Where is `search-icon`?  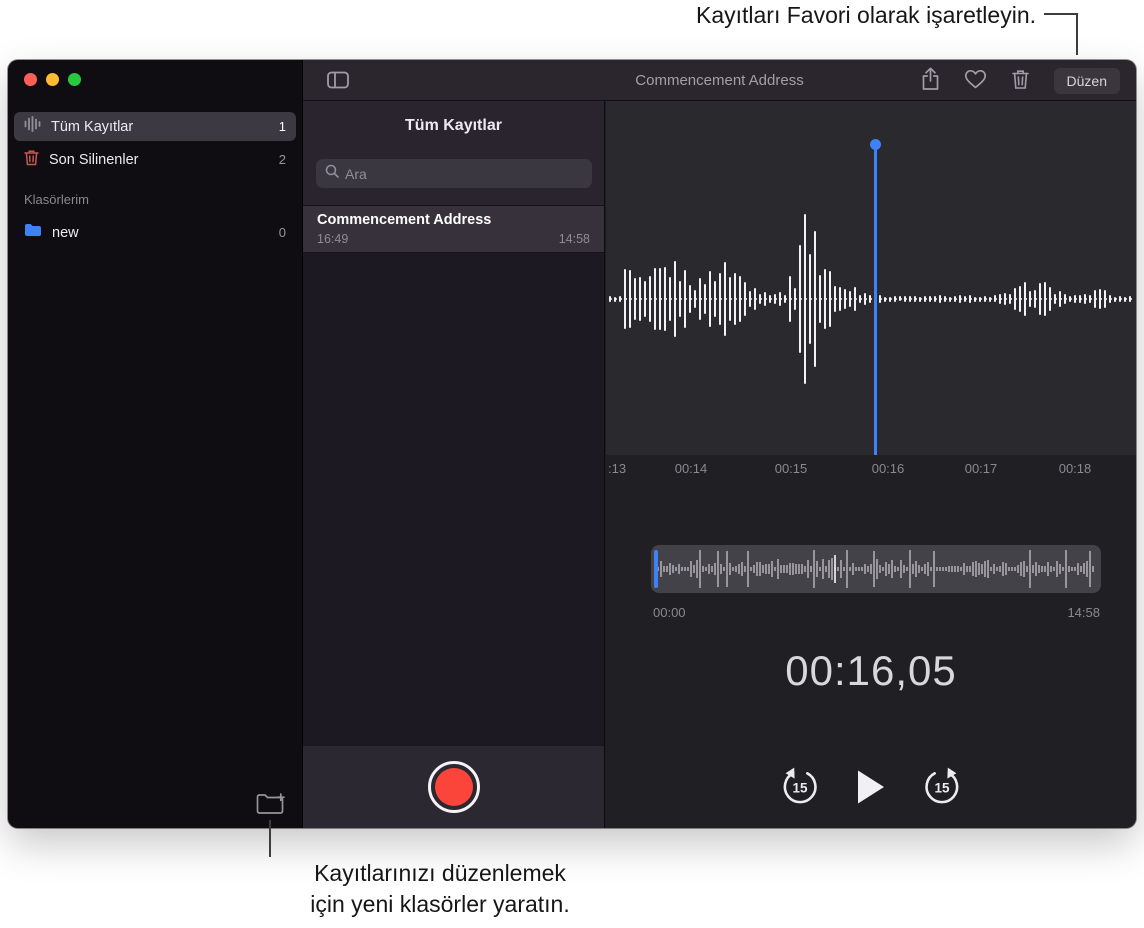 search-icon is located at coordinates (332, 173).